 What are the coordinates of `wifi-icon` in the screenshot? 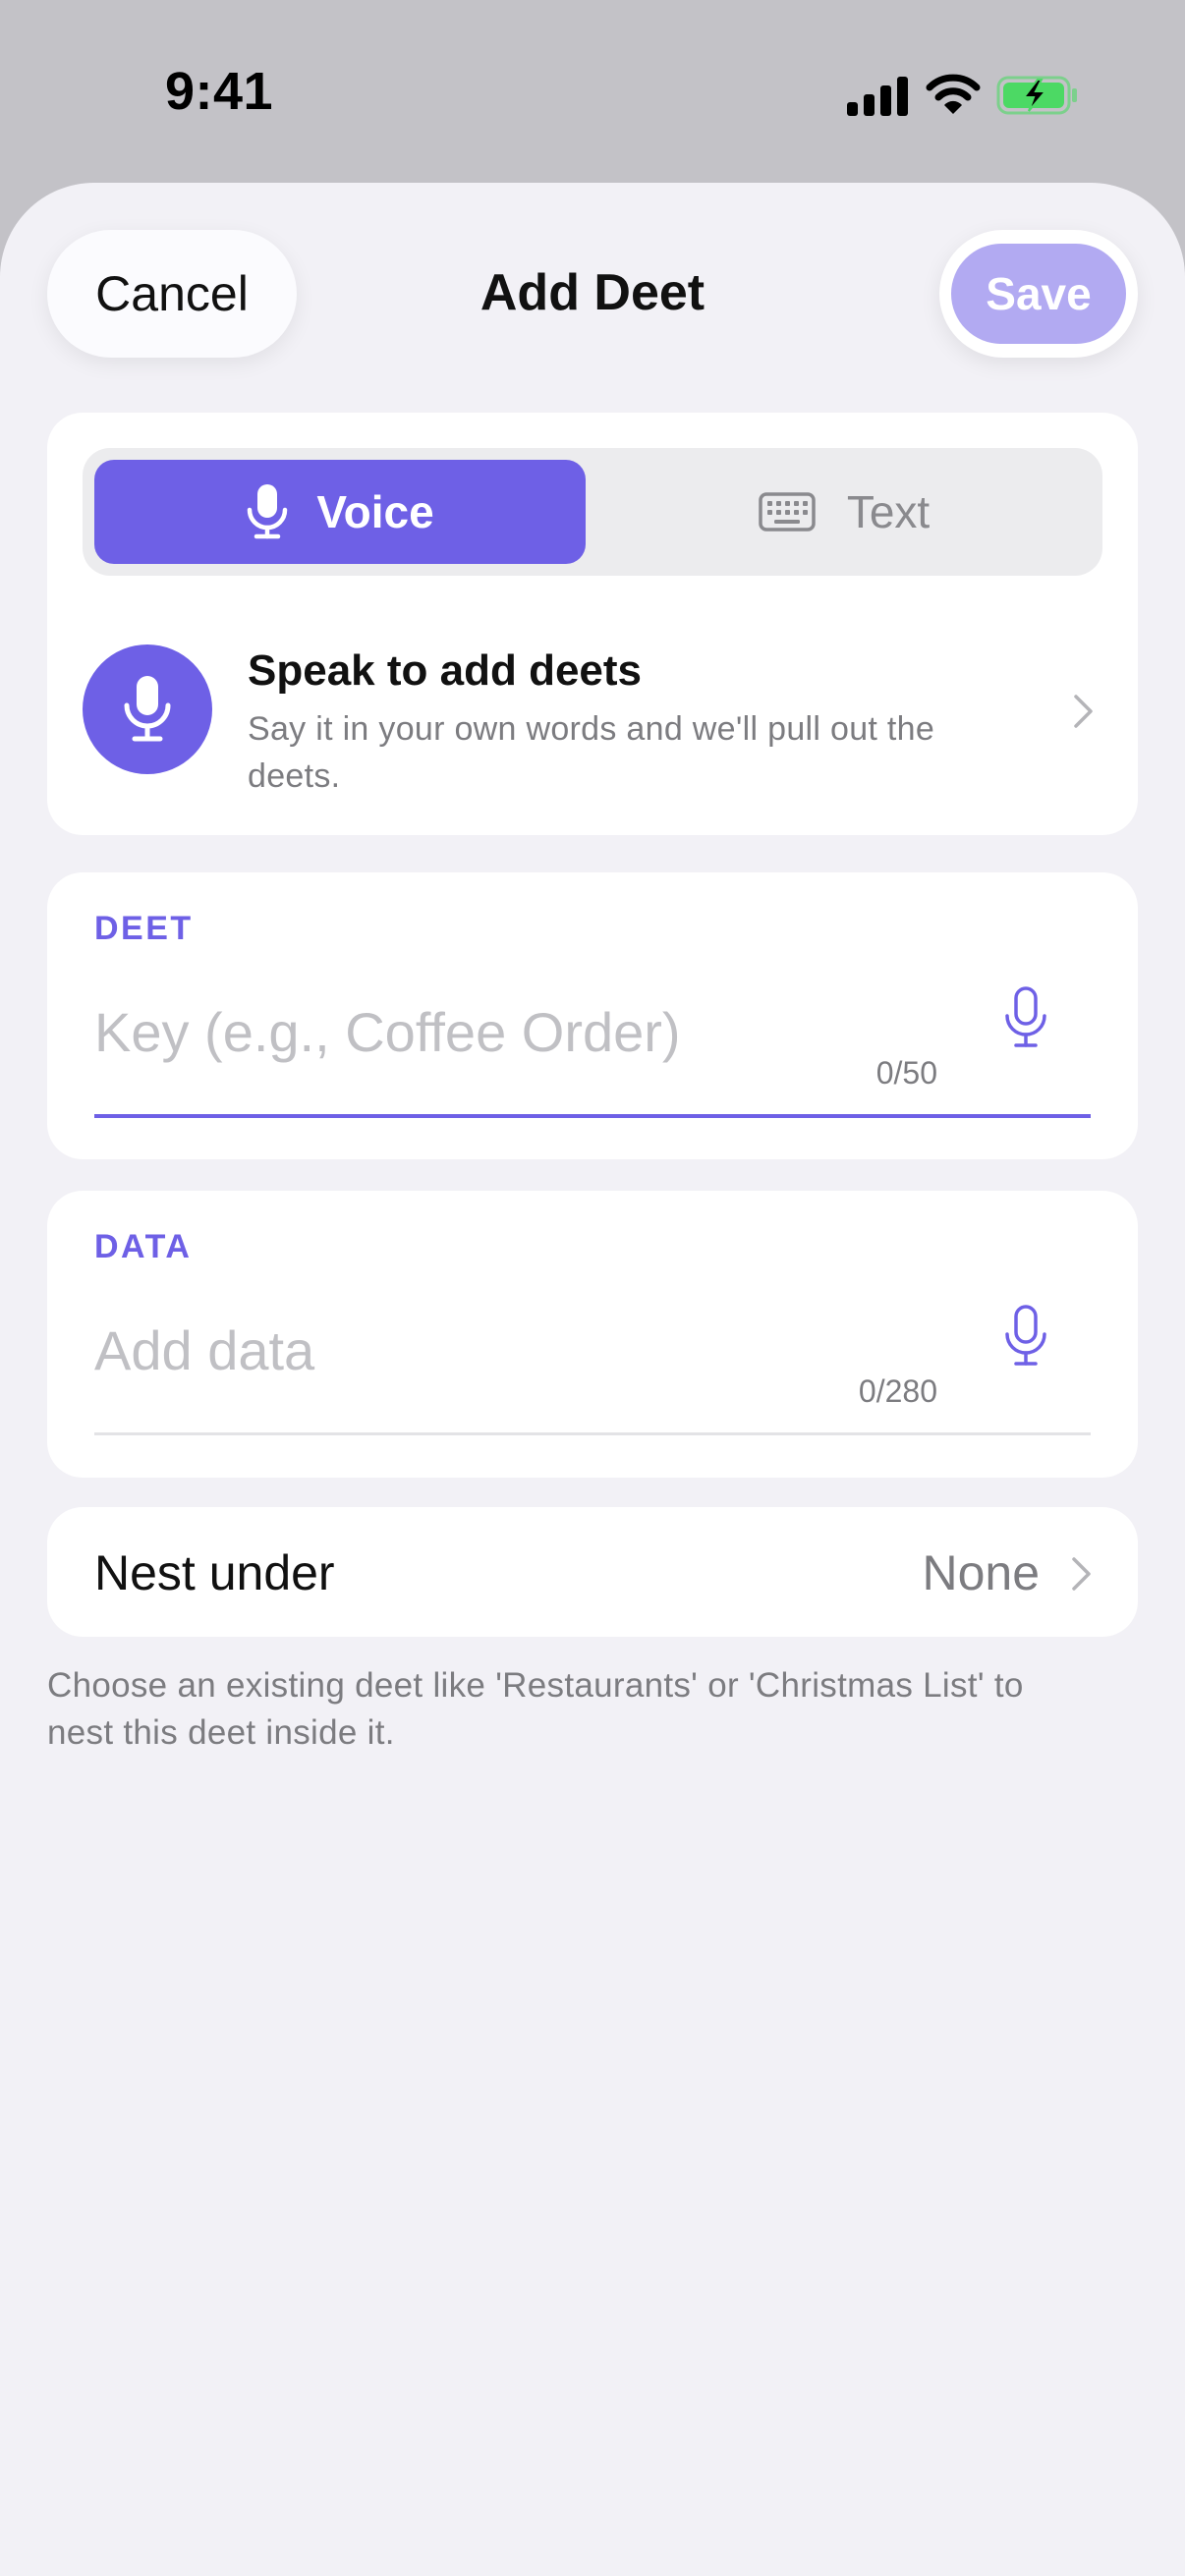 It's located at (954, 94).